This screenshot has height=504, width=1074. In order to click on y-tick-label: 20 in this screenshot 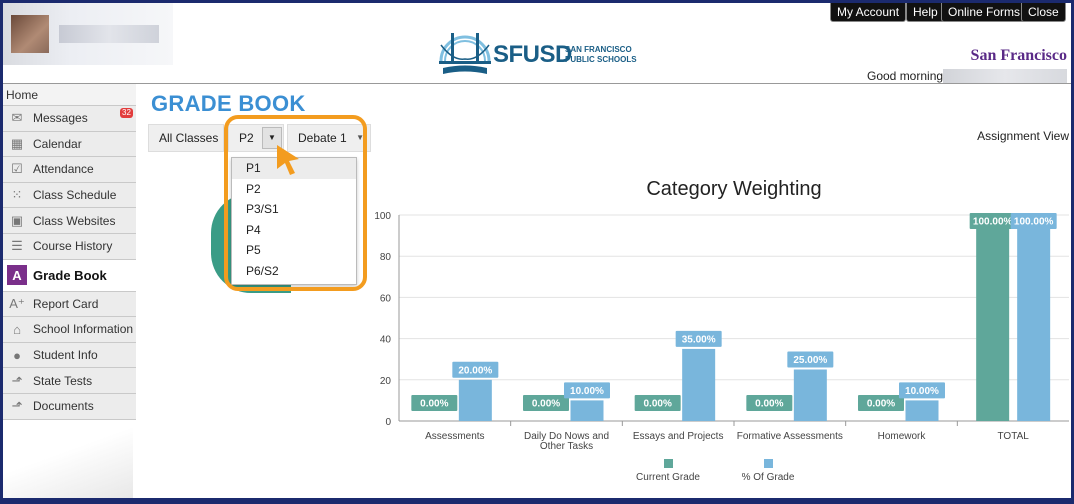, I will do `click(386, 381)`.